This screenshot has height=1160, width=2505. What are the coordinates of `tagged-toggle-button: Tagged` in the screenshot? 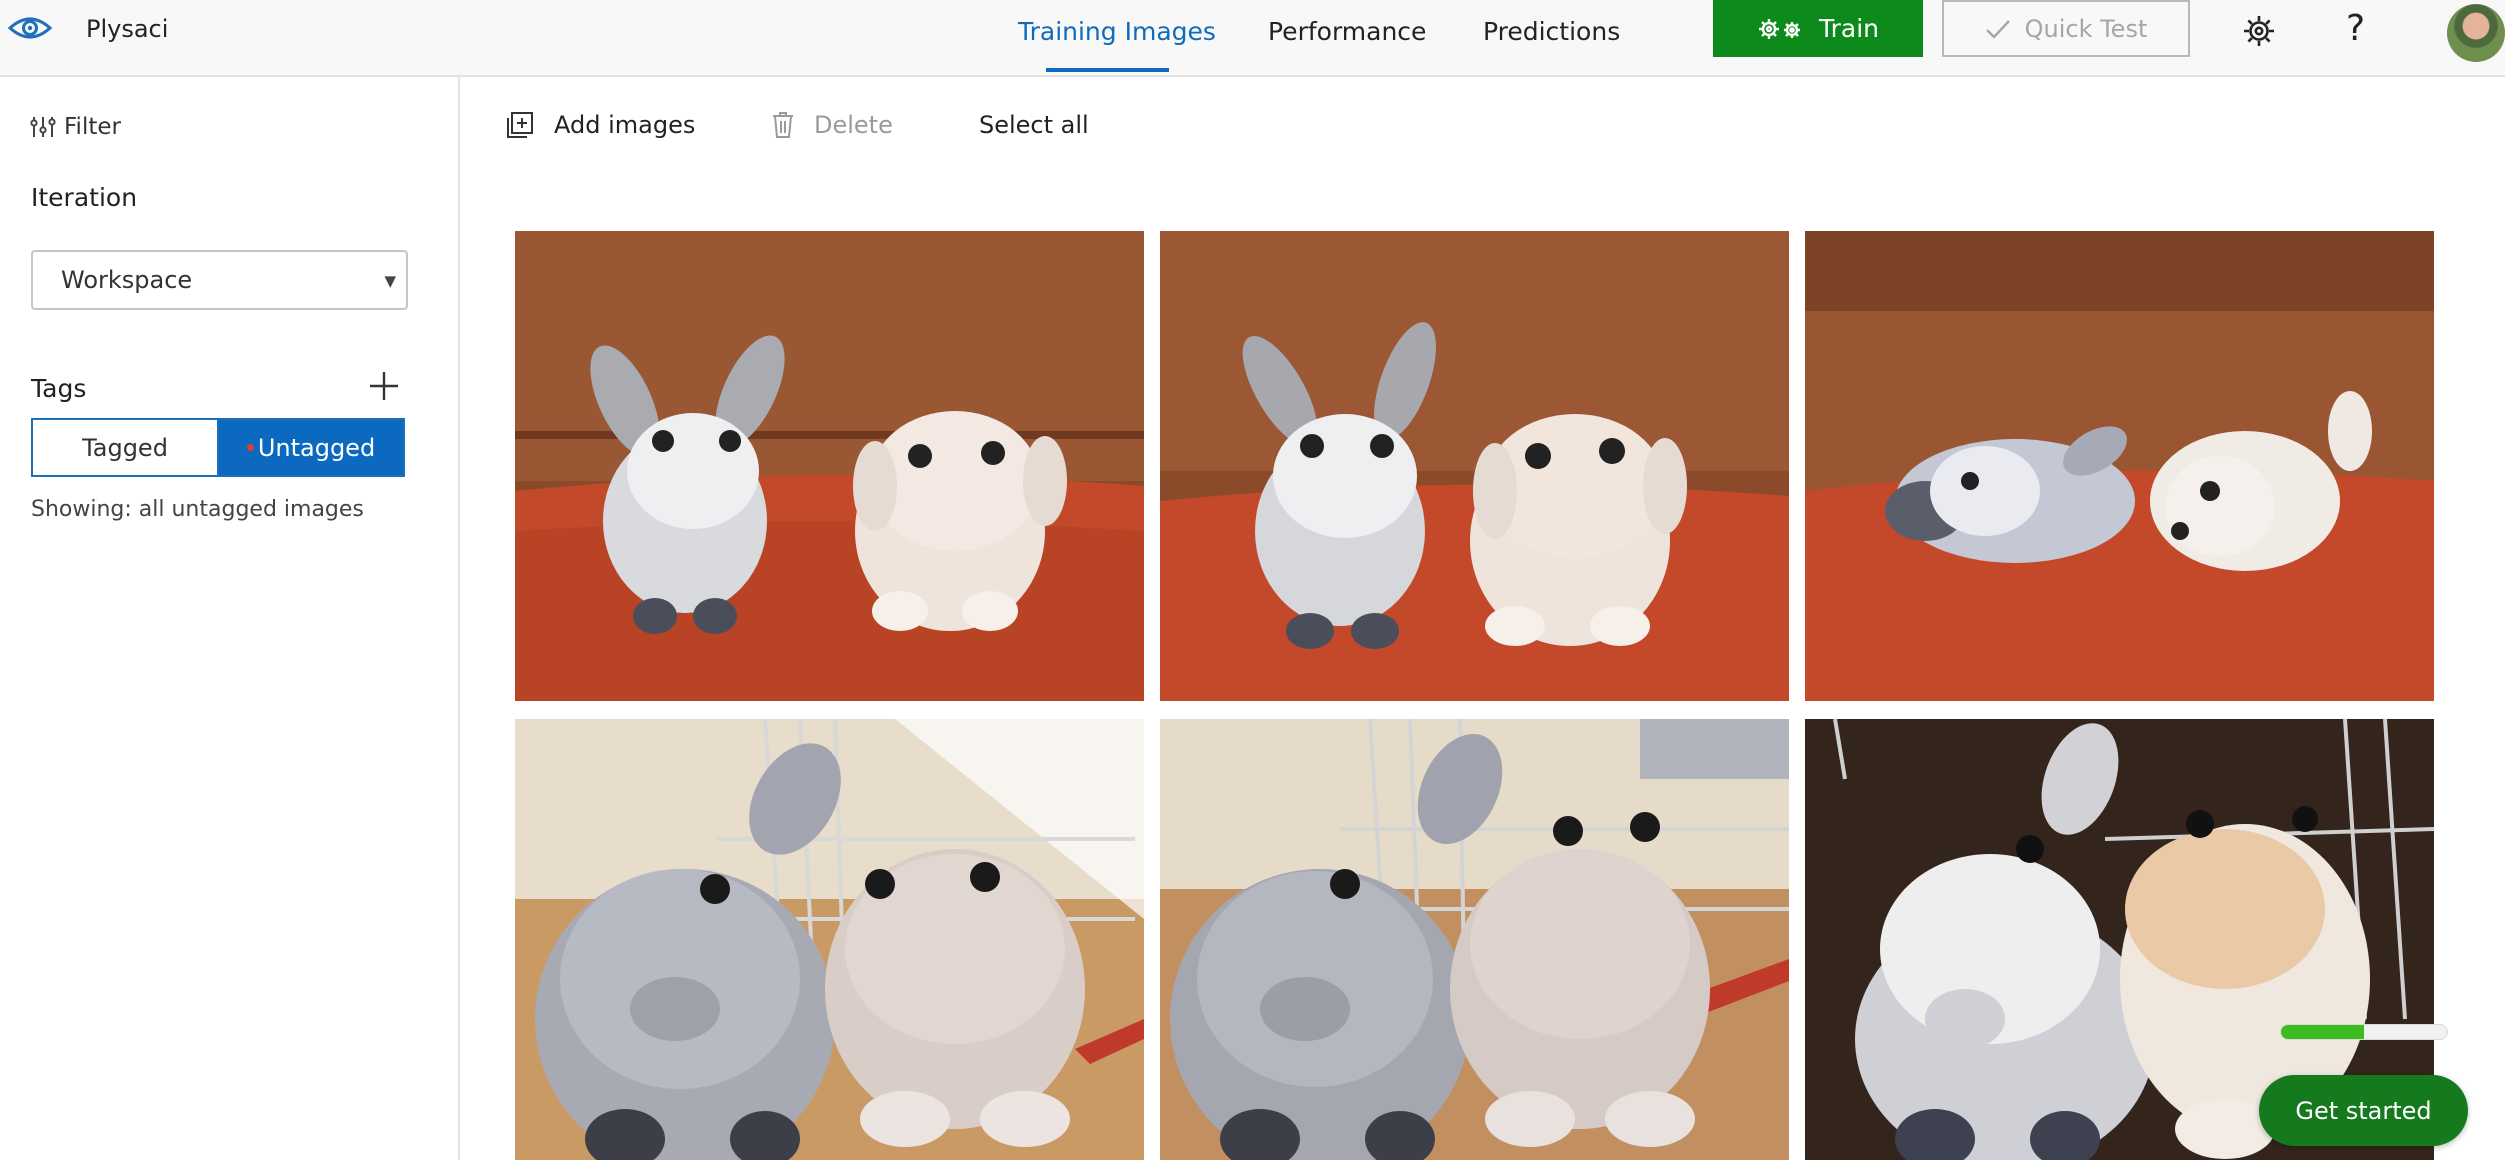 It's located at (126, 447).